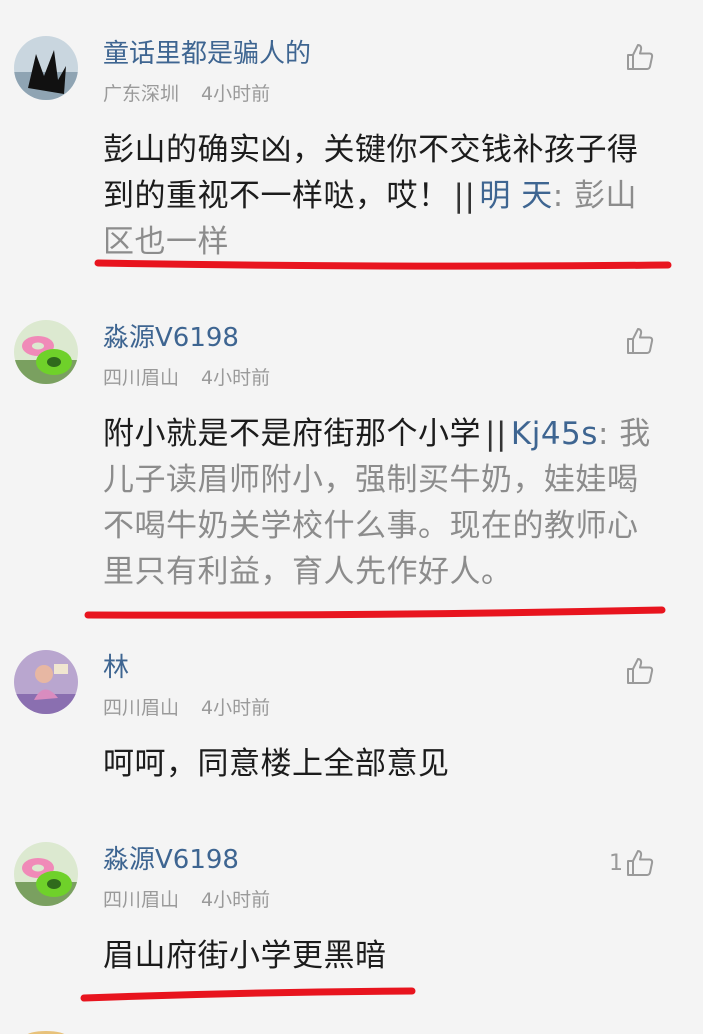 The image size is (703, 1034). What do you see at coordinates (207, 54) in the screenshot?
I see `username: 童话里都是骗人的` at bounding box center [207, 54].